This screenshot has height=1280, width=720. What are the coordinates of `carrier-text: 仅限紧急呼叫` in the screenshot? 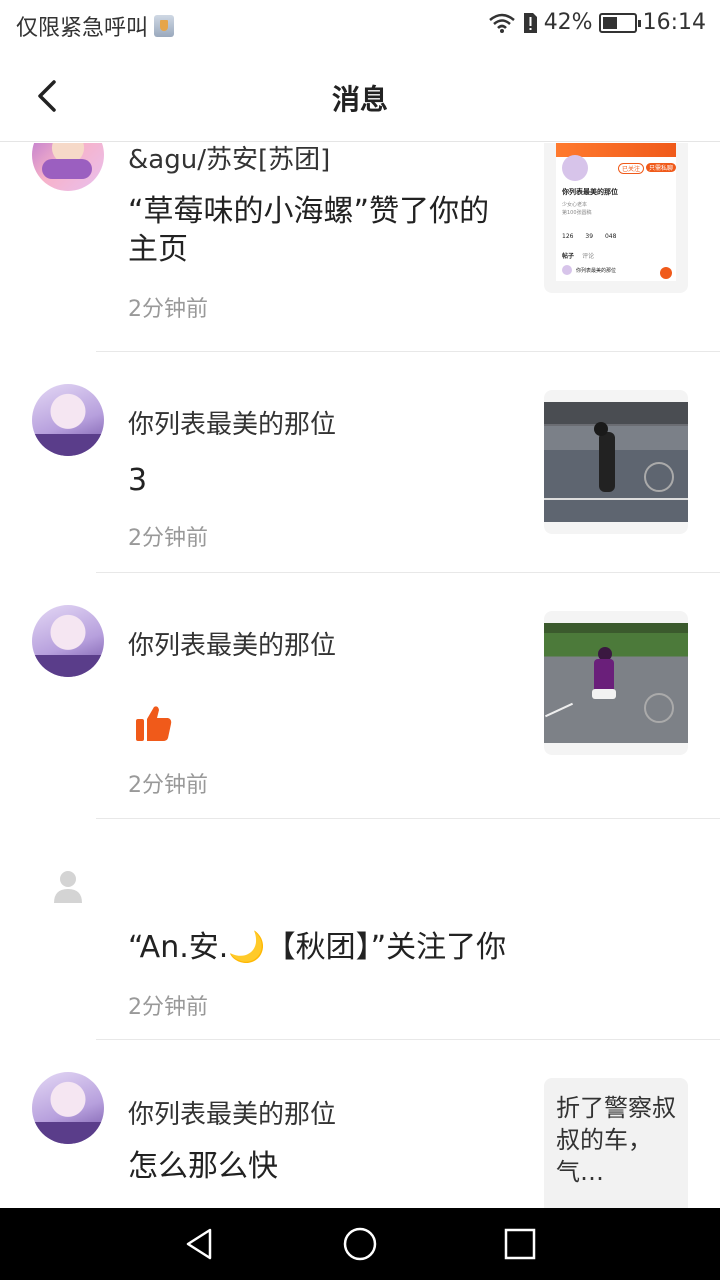 It's located at (82, 28).